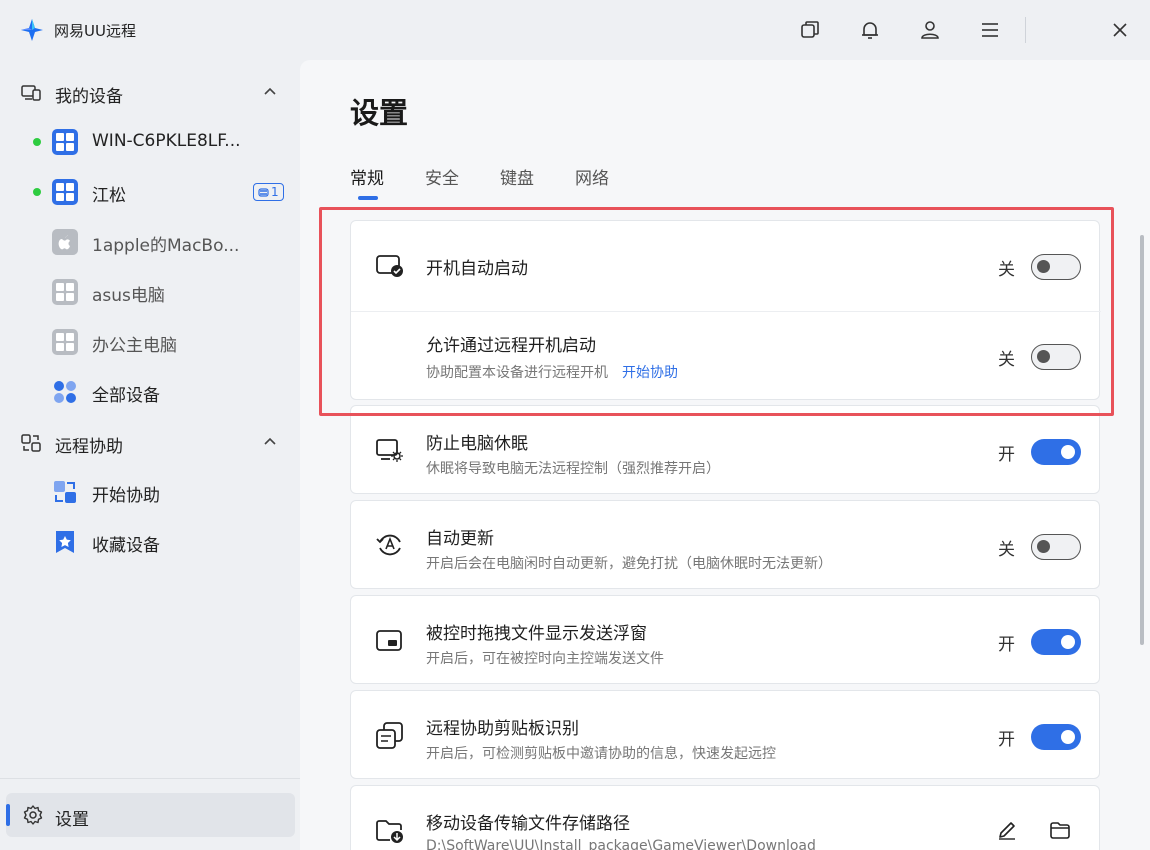 The height and width of the screenshot is (850, 1150). Describe the element at coordinates (150, 778) in the screenshot. I see `sidebar-divider` at that location.